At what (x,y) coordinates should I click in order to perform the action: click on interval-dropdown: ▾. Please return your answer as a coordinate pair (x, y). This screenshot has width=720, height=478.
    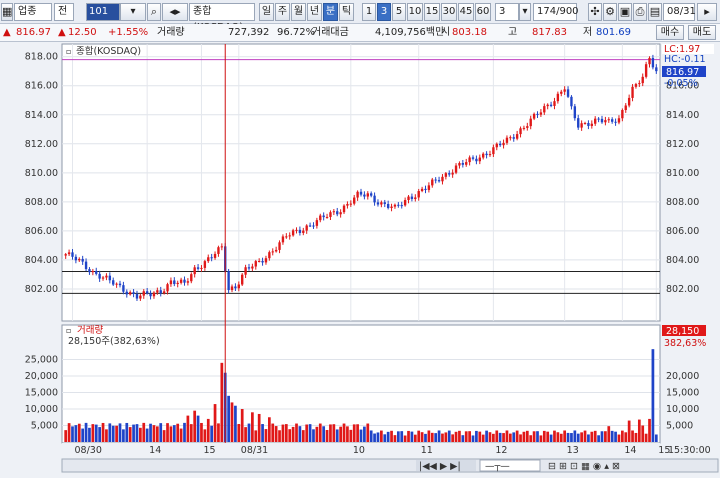
    Looking at the image, I should click on (525, 12).